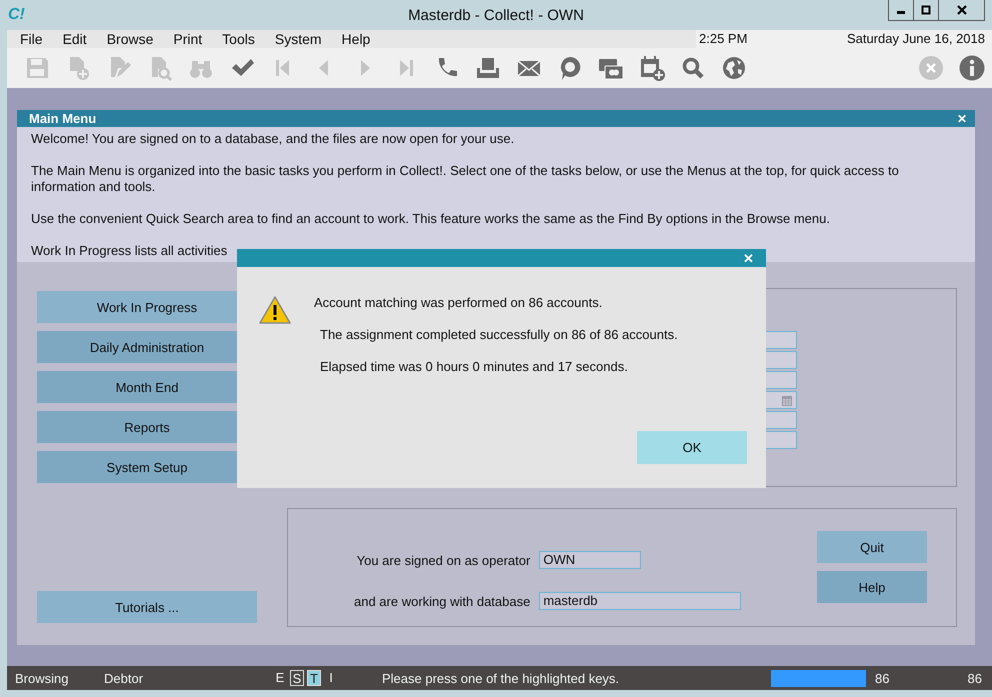 This screenshot has width=992, height=697. I want to click on globe-icon, so click(734, 68).